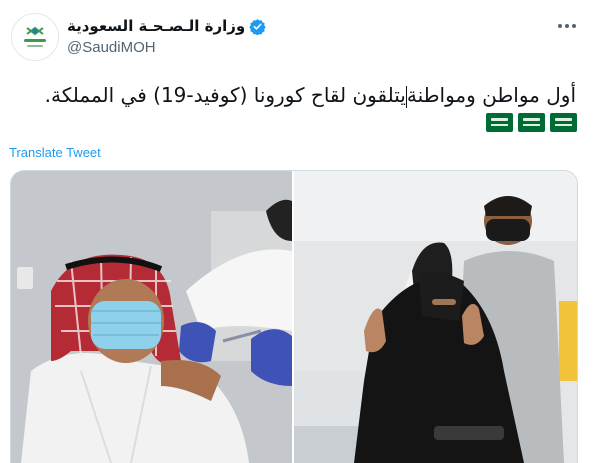 The height and width of the screenshot is (463, 594). I want to click on avatar, so click(35, 37).